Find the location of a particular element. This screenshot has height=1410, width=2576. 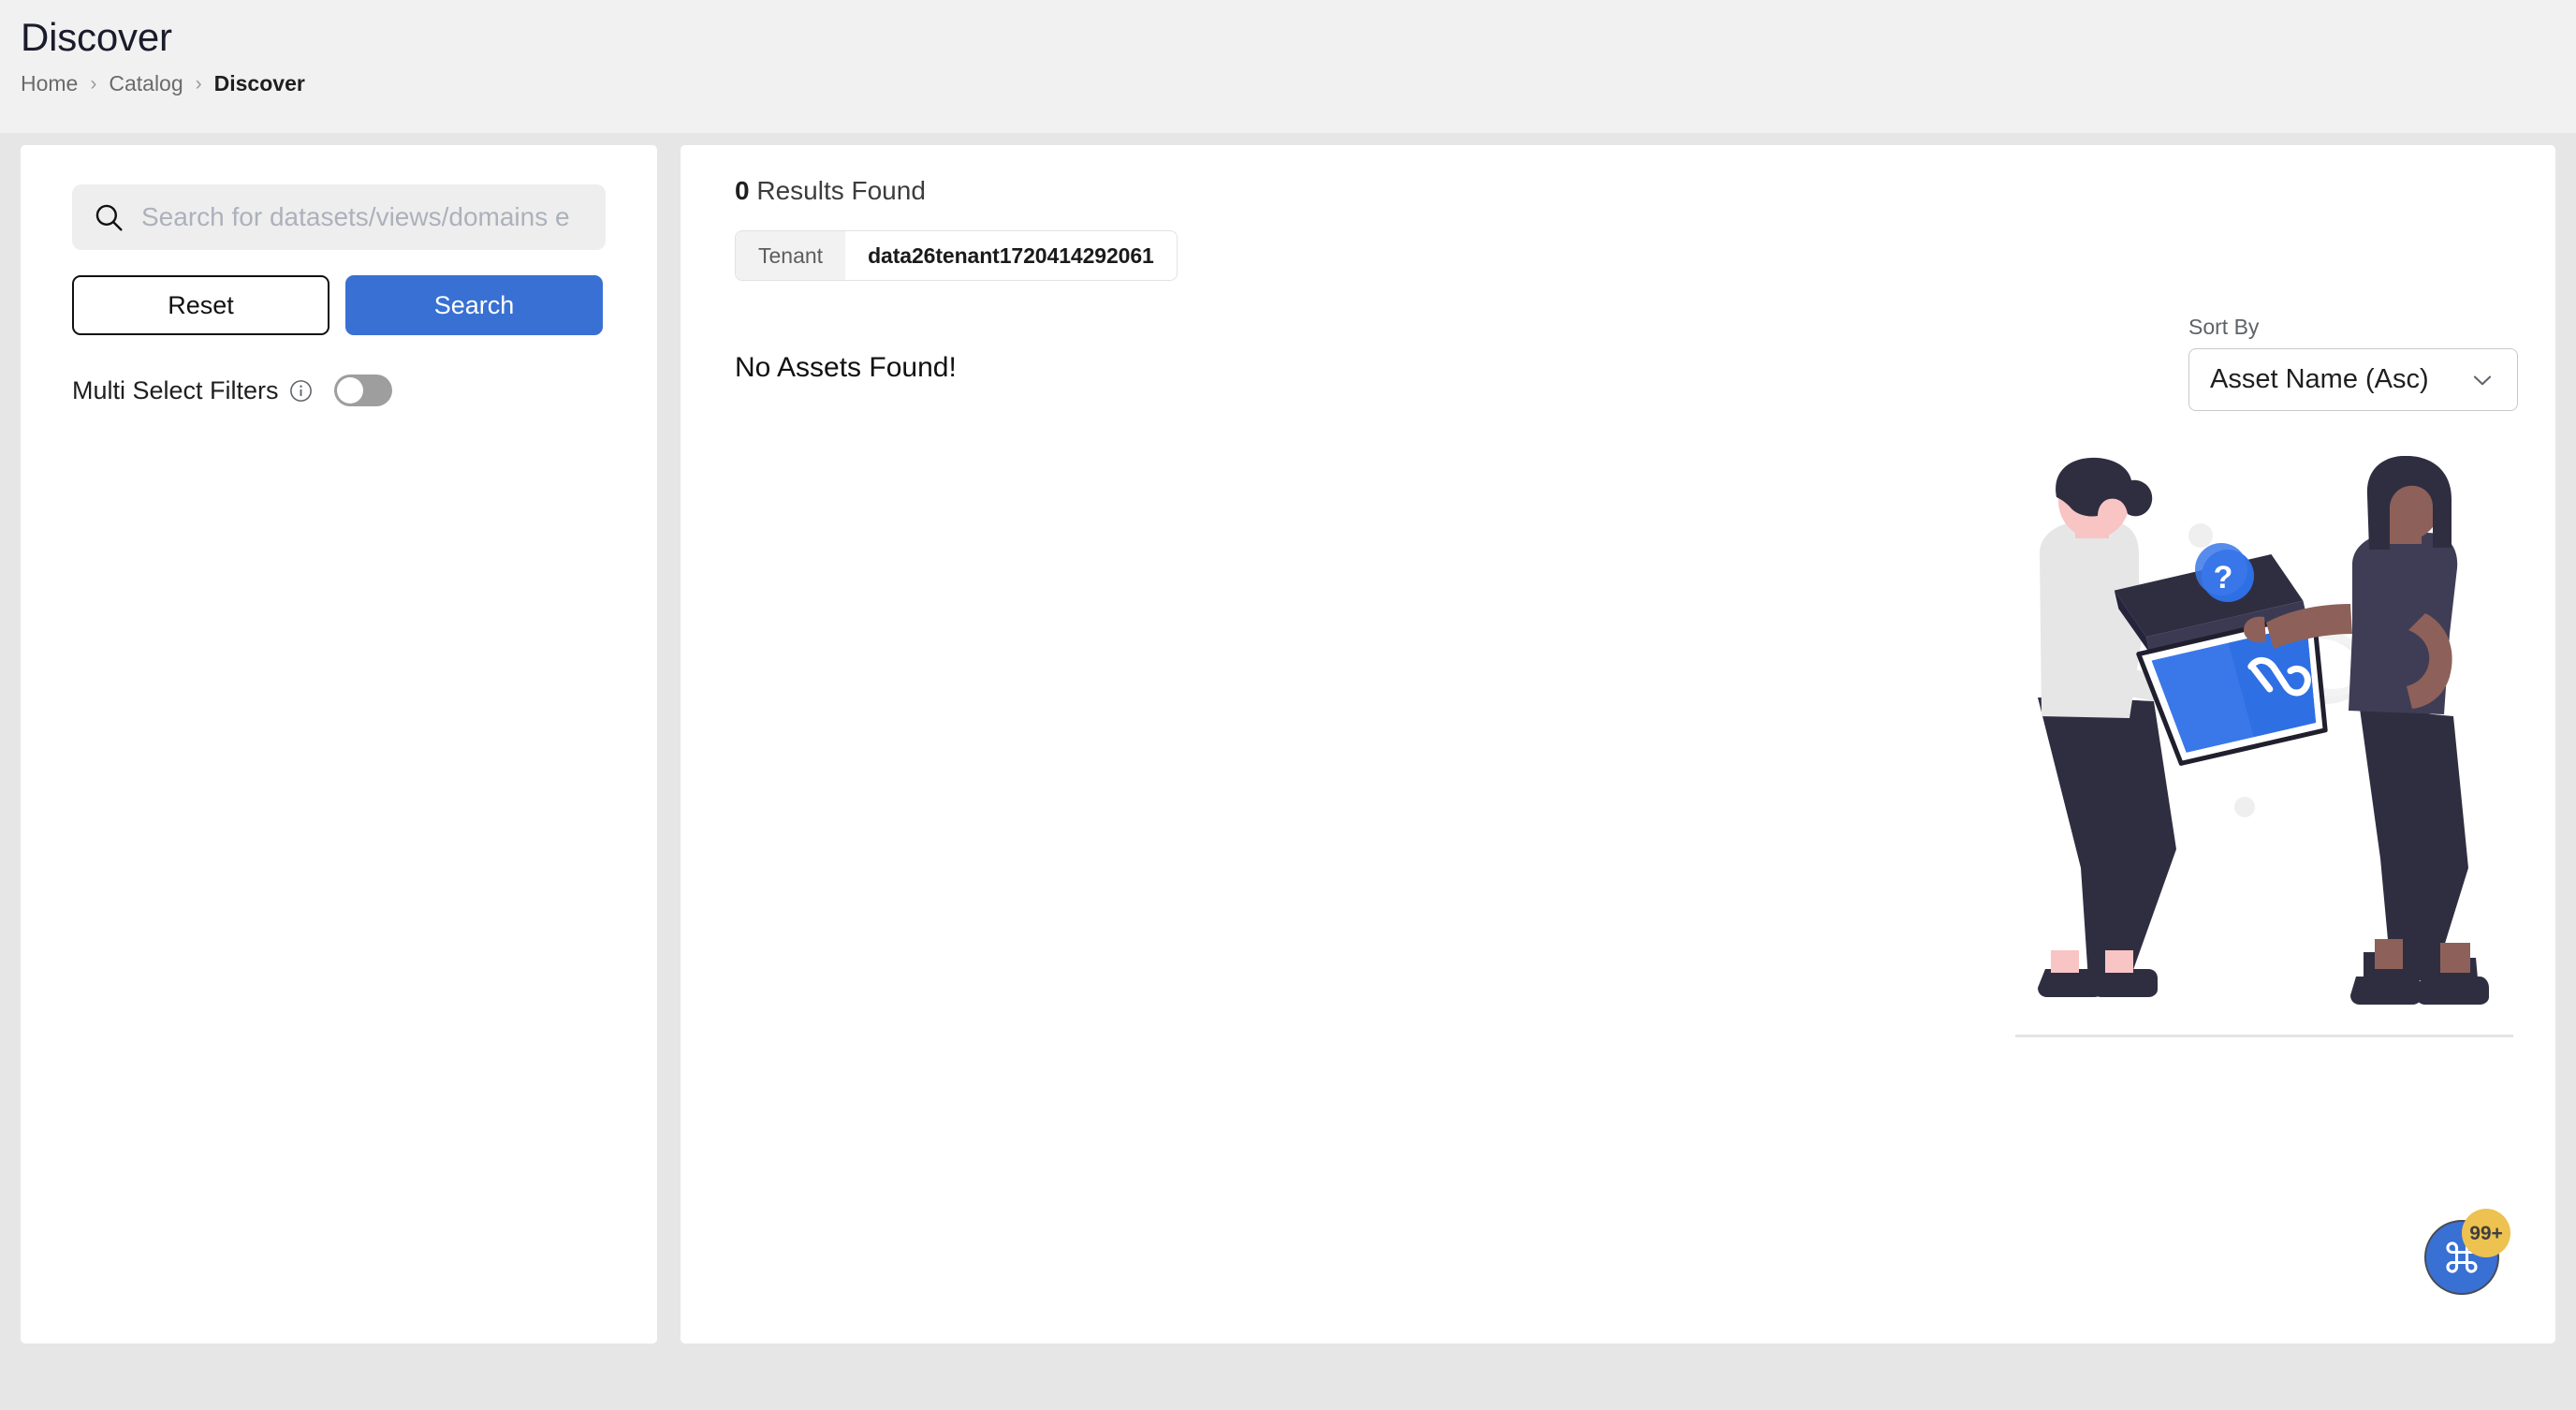

sort-by-control: Sort By Asset Name (Asc) is located at coordinates (2353, 363).